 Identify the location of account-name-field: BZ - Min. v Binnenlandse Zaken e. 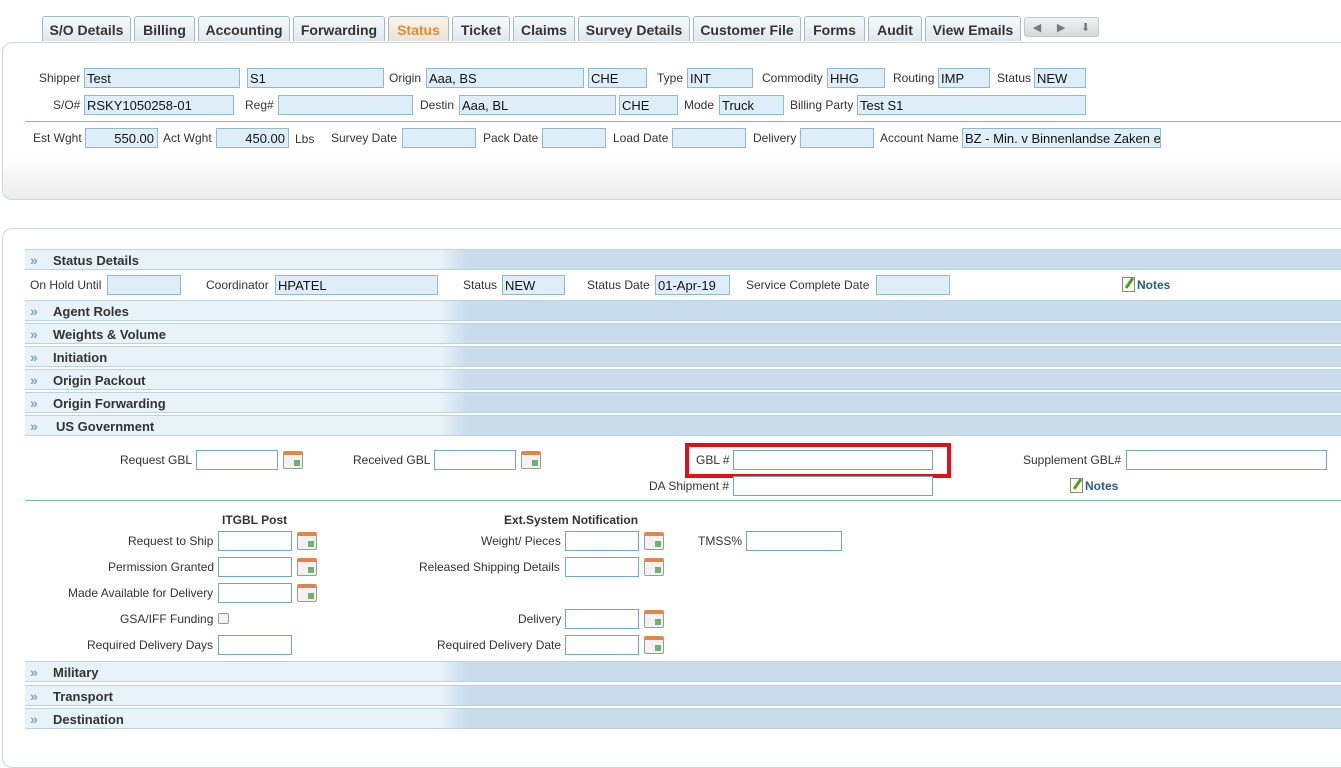
(1061, 138).